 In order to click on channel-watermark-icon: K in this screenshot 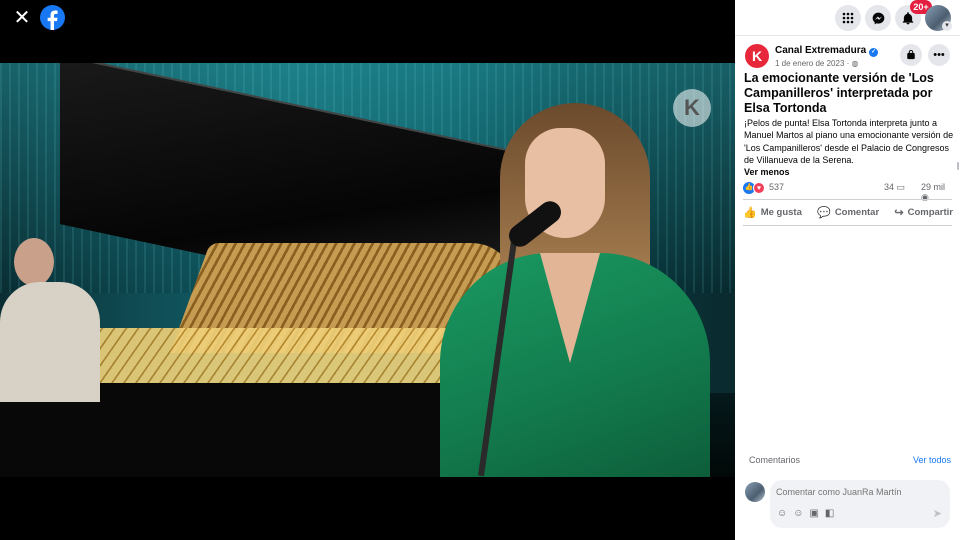, I will do `click(692, 108)`.